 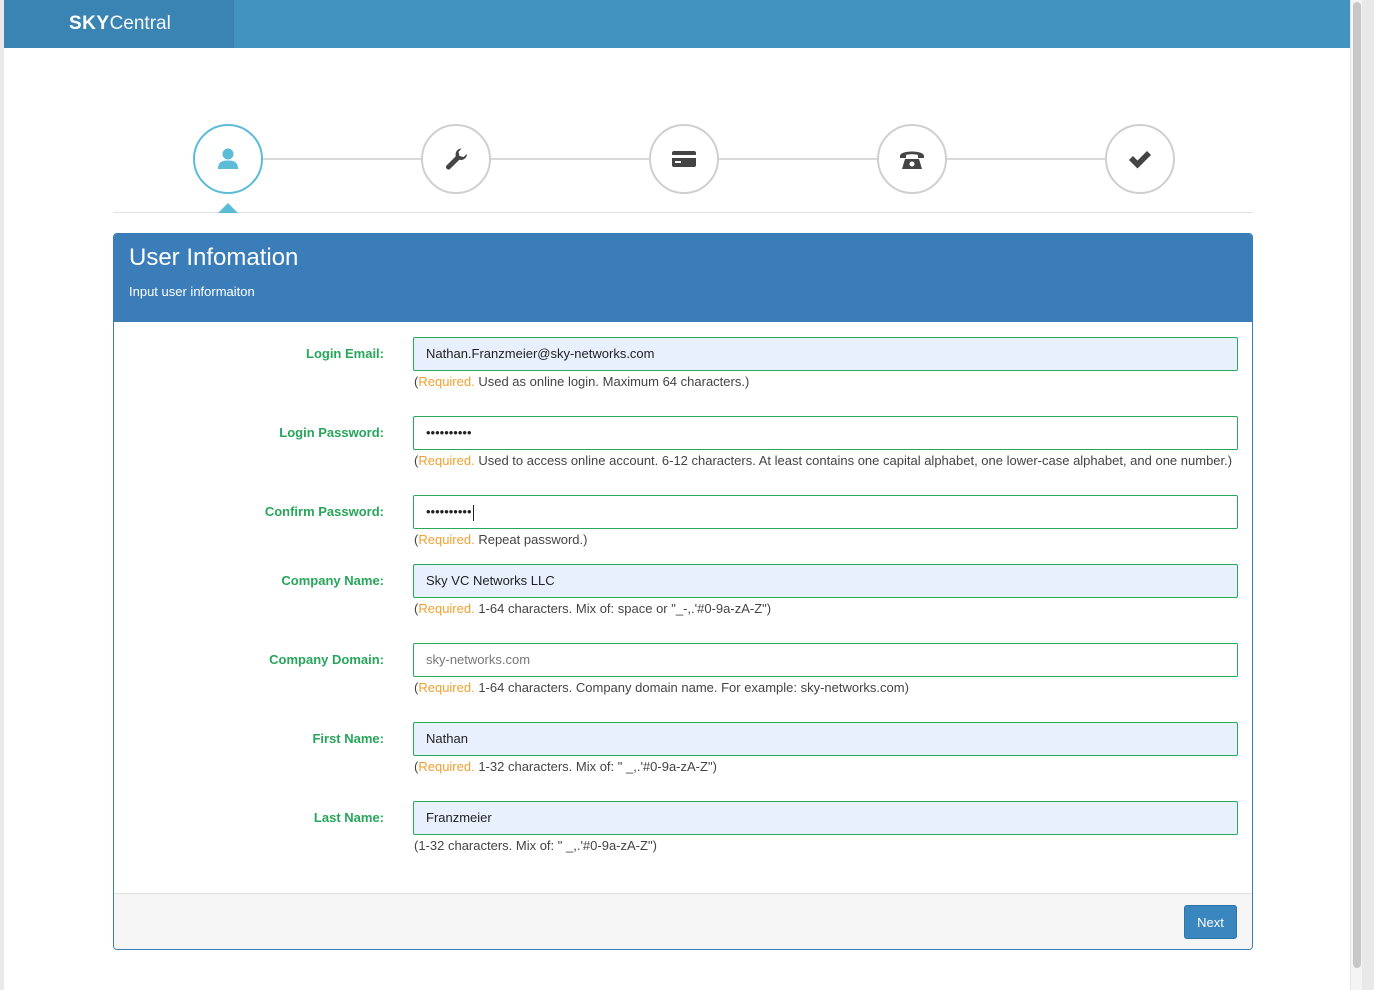 What do you see at coordinates (825, 512) in the screenshot?
I see `confirm-password-input: ••••••••••` at bounding box center [825, 512].